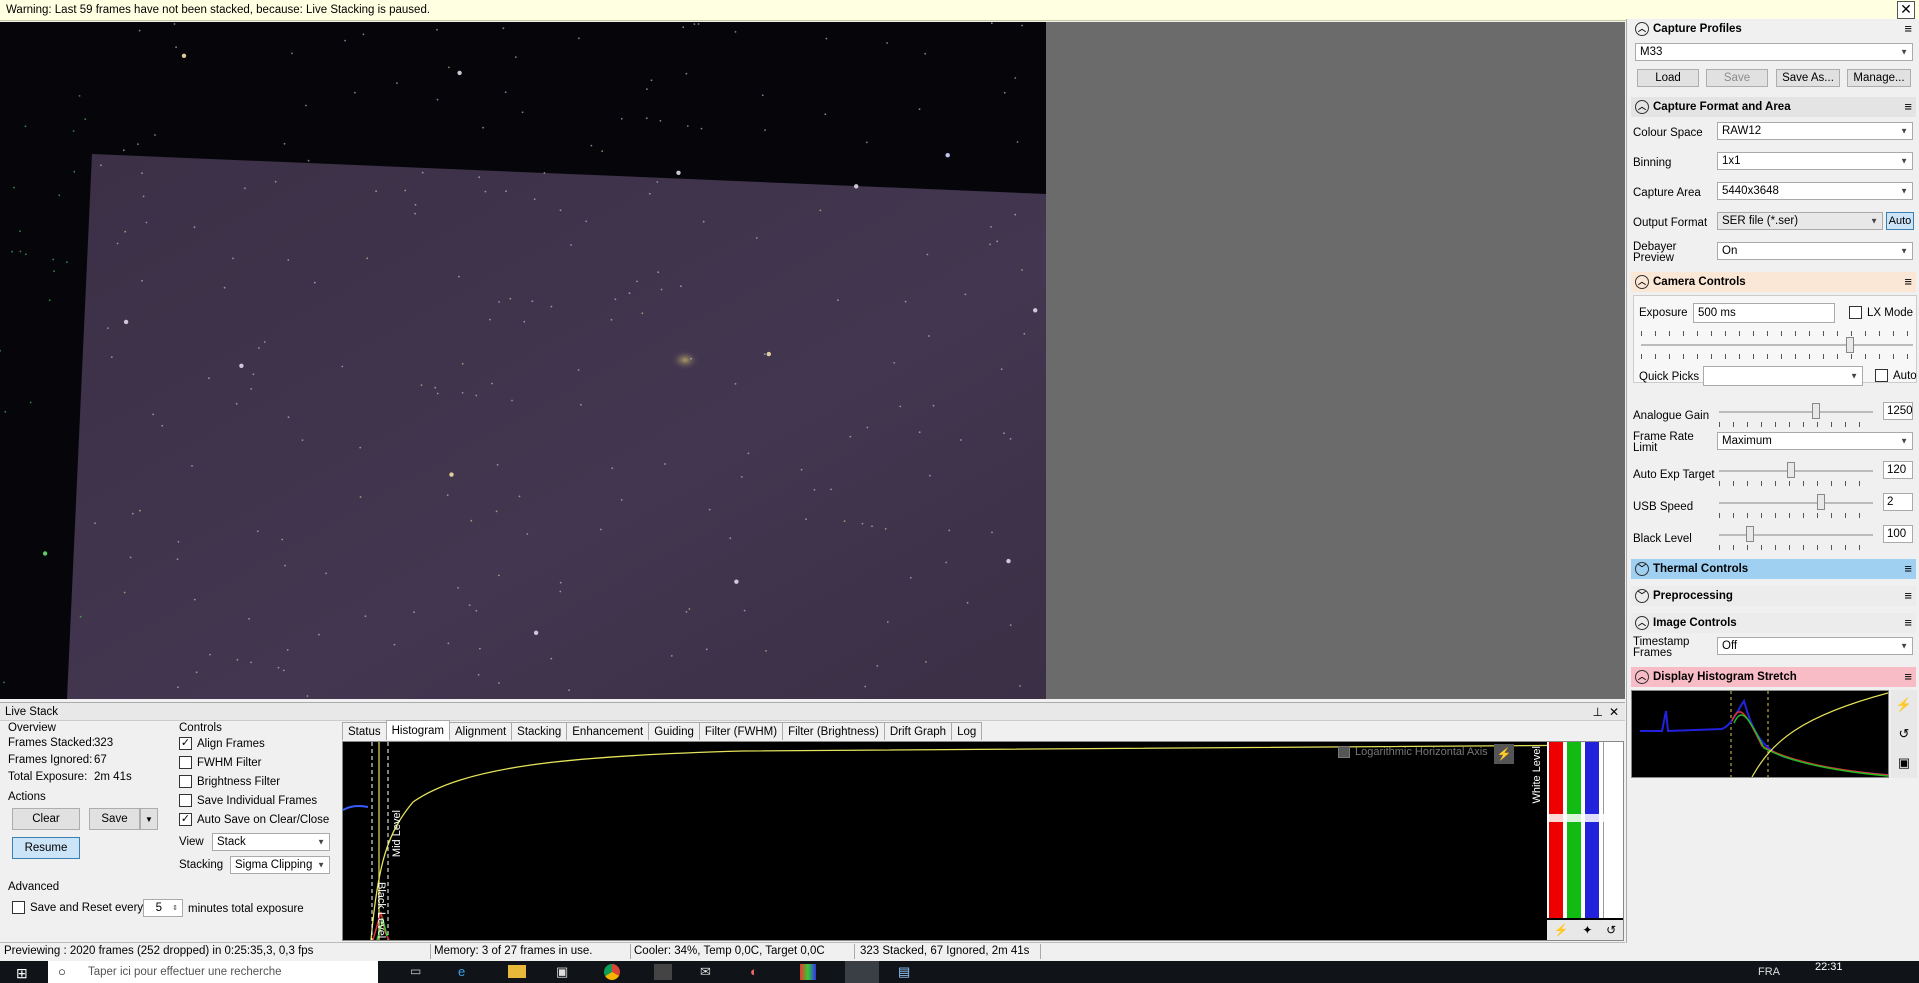  What do you see at coordinates (1598, 712) in the screenshot?
I see `pin-icon: ⊥` at bounding box center [1598, 712].